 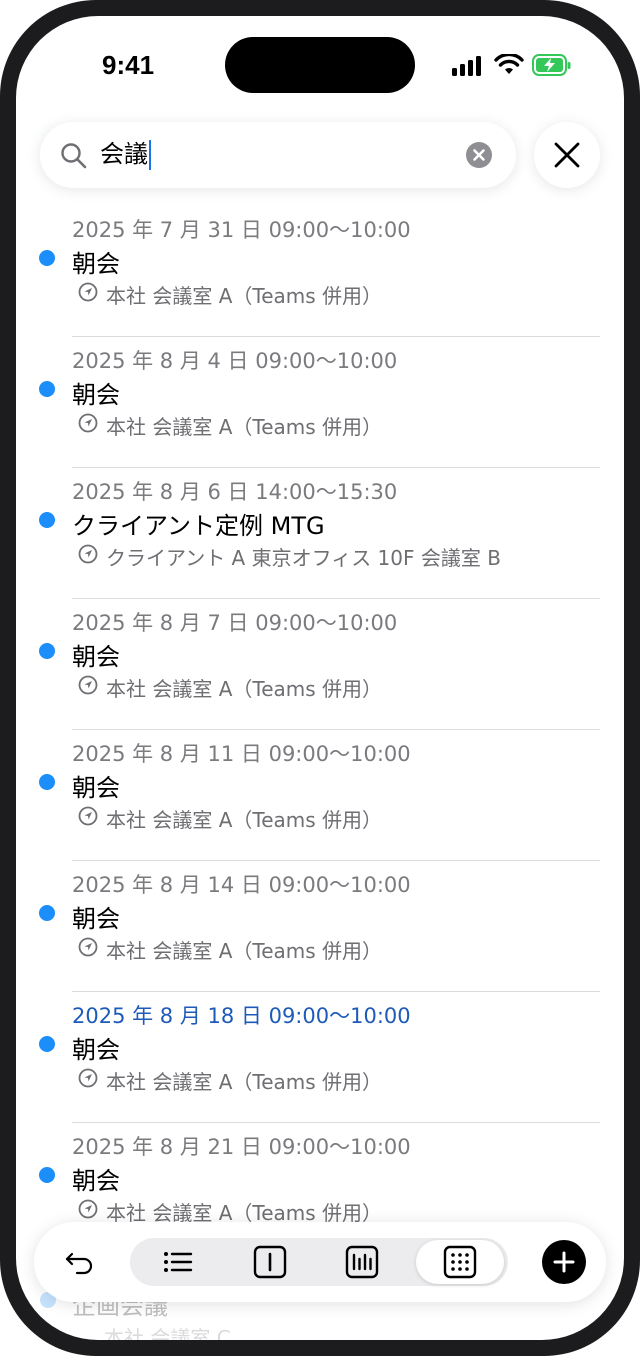 I want to click on event-date: 2025 年 8 月 7 日 09:00～10:00, so click(x=235, y=623).